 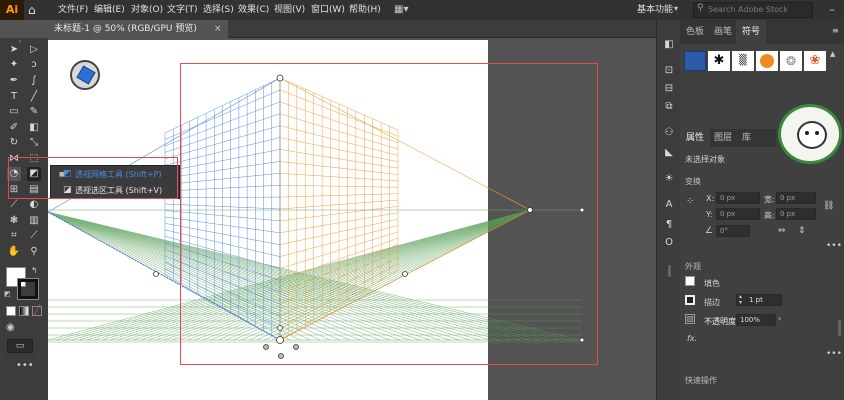 What do you see at coordinates (35, 10) in the screenshot?
I see `home-icon: ⌂` at bounding box center [35, 10].